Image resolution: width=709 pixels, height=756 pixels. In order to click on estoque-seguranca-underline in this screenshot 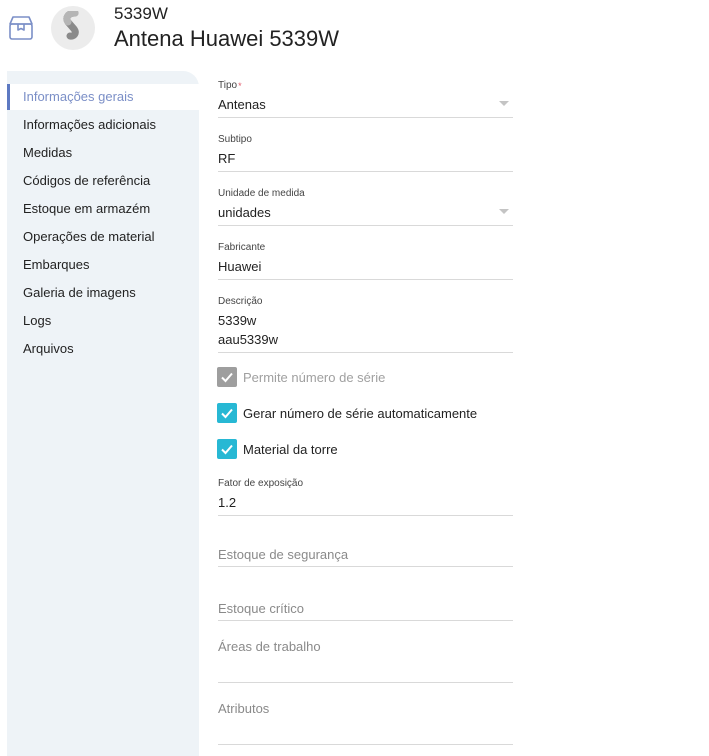, I will do `click(365, 566)`.